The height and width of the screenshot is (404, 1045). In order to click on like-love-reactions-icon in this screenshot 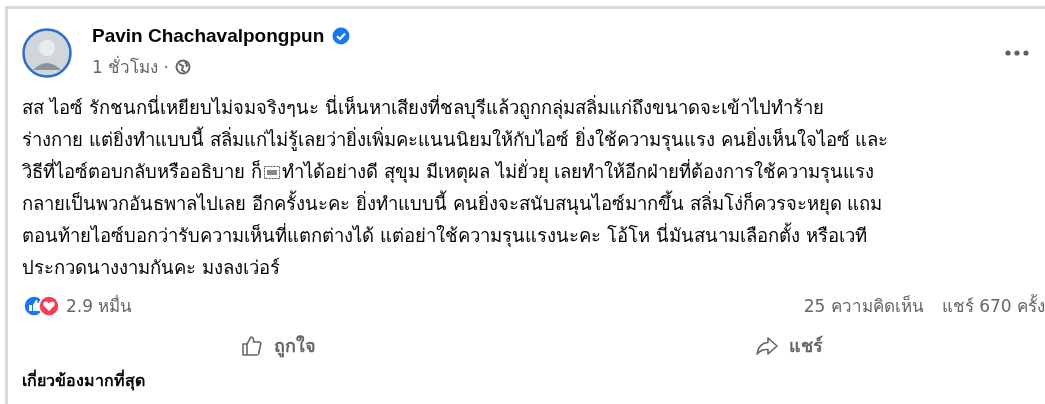, I will do `click(41, 305)`.